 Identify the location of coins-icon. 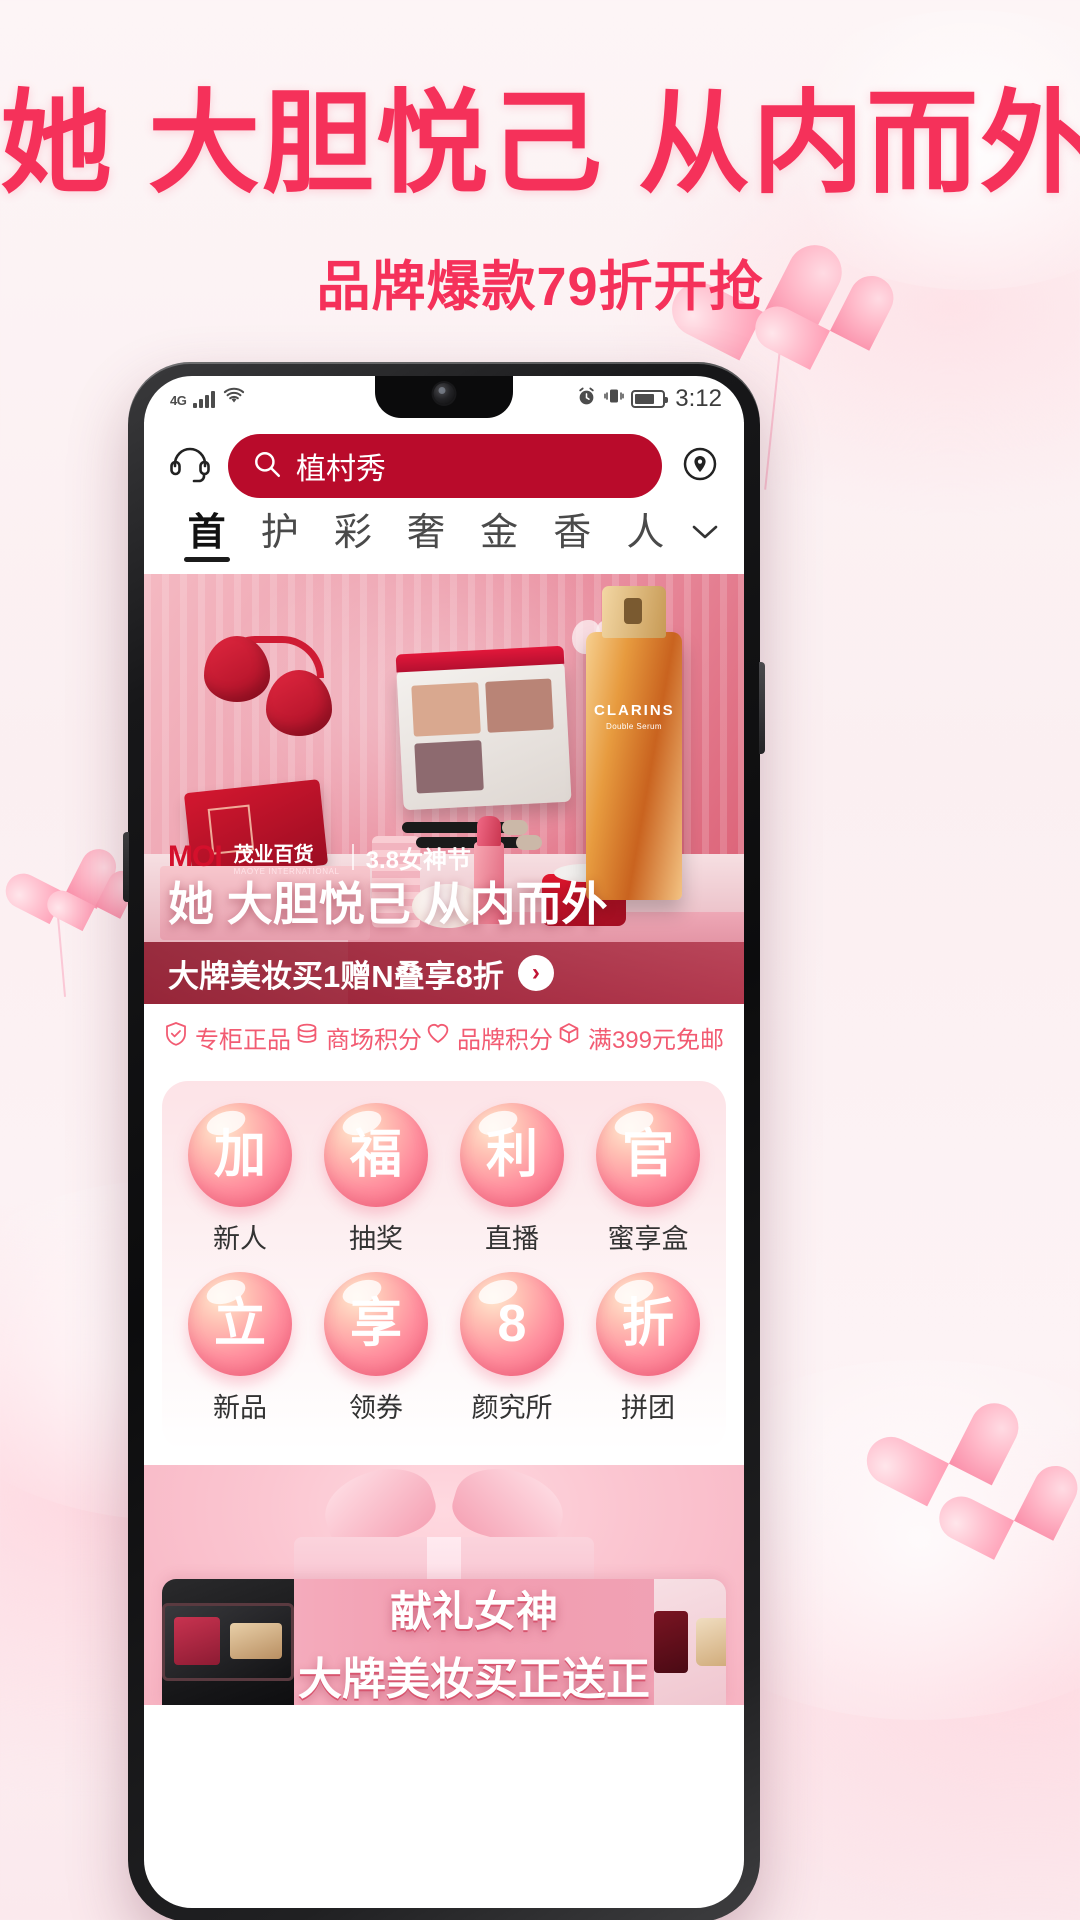
(307, 1037).